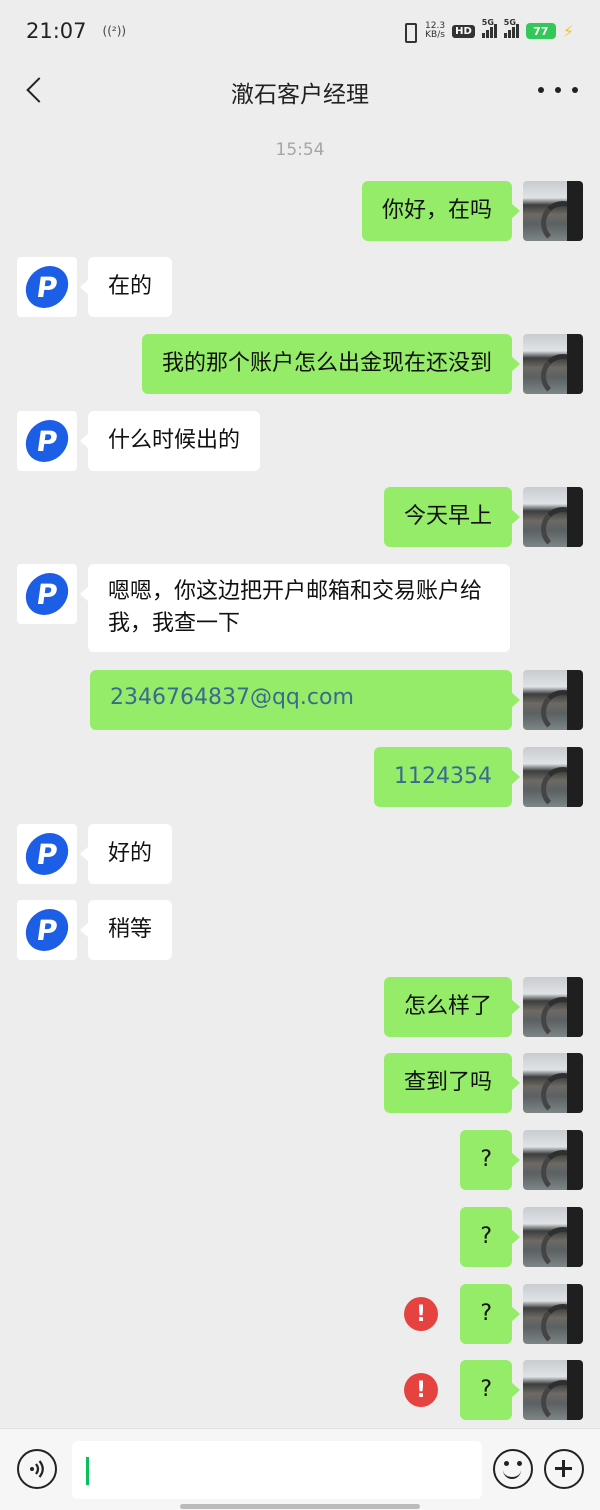 The height and width of the screenshot is (1510, 600). Describe the element at coordinates (452, 1007) in the screenshot. I see `outgoing-message: 怎么样了` at that location.